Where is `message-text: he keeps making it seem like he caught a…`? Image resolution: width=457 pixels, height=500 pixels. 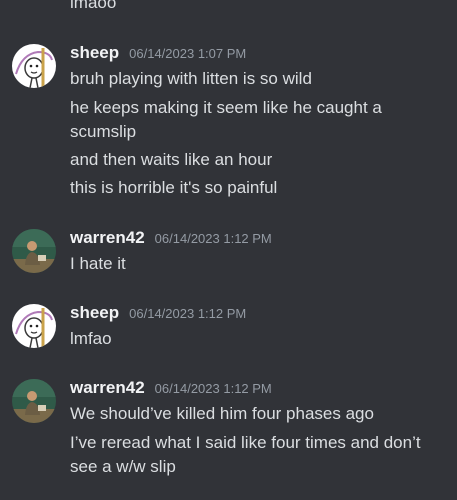
message-text: he keeps making it seem like he caught a… is located at coordinates (226, 119).